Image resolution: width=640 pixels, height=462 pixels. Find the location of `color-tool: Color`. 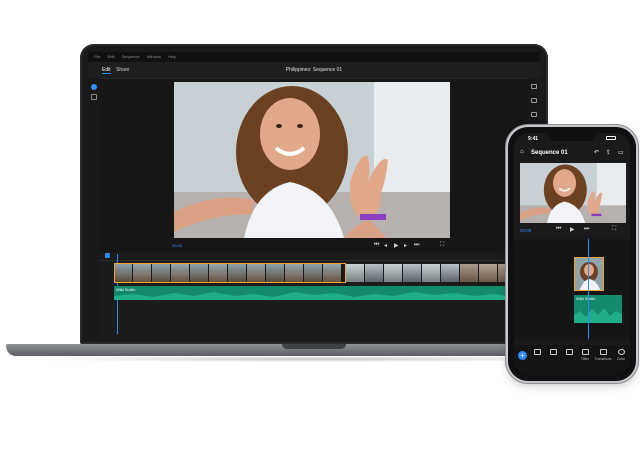

color-tool: Color is located at coordinates (621, 355).